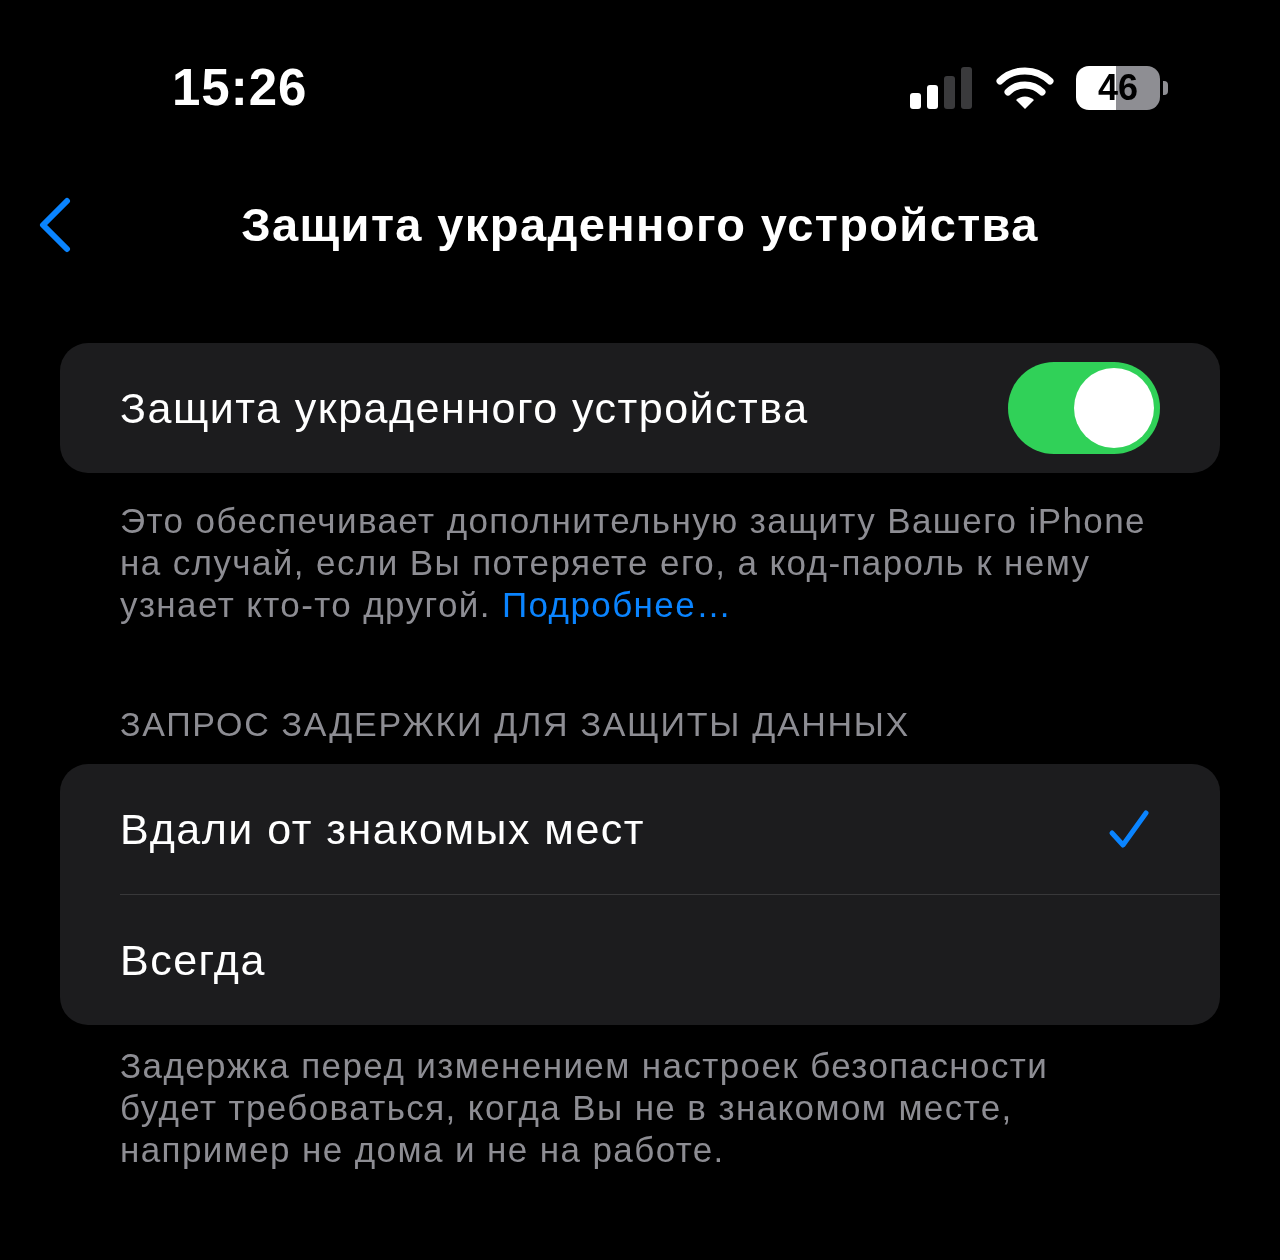  What do you see at coordinates (515, 724) in the screenshot?
I see `section-header: ЗАПРОС ЗАДЕРЖКИ ДЛЯ ЗАЩИТЫ ДАННЫХ` at bounding box center [515, 724].